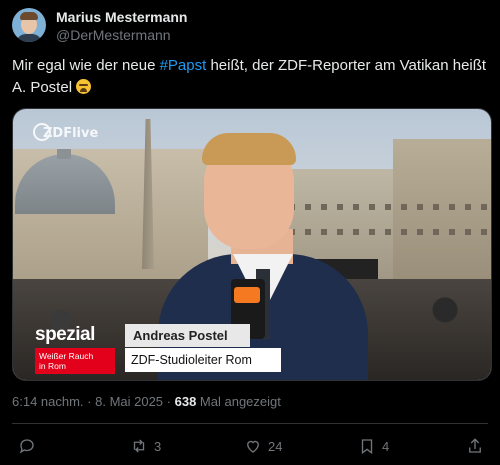  What do you see at coordinates (29, 25) in the screenshot?
I see `avatar` at bounding box center [29, 25].